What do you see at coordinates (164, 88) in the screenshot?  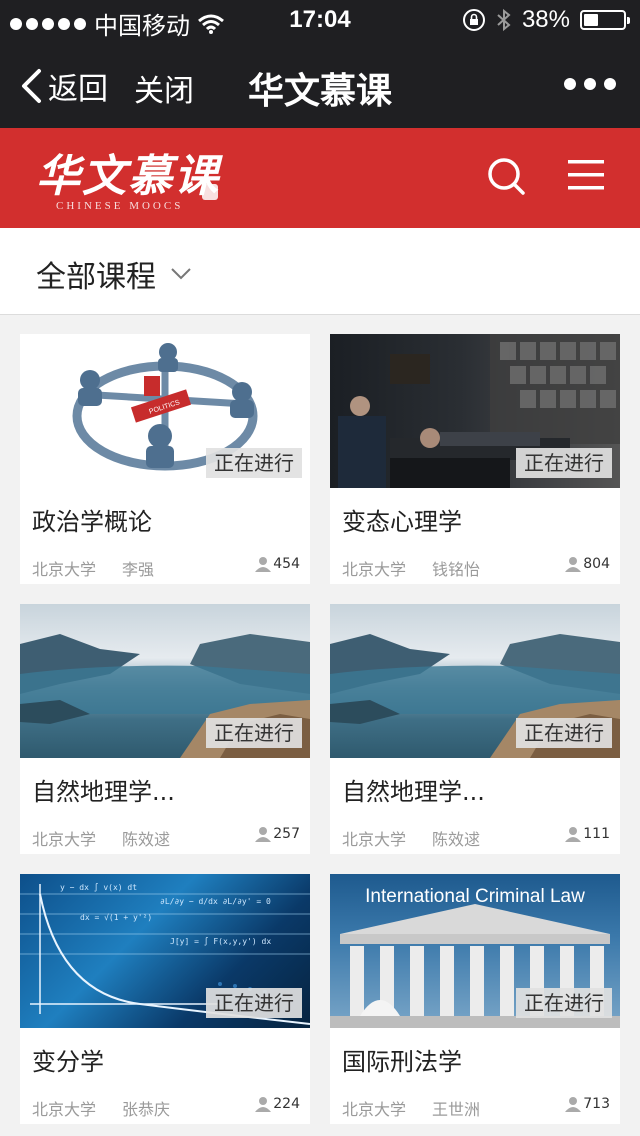 I see `close-button: 关闭` at bounding box center [164, 88].